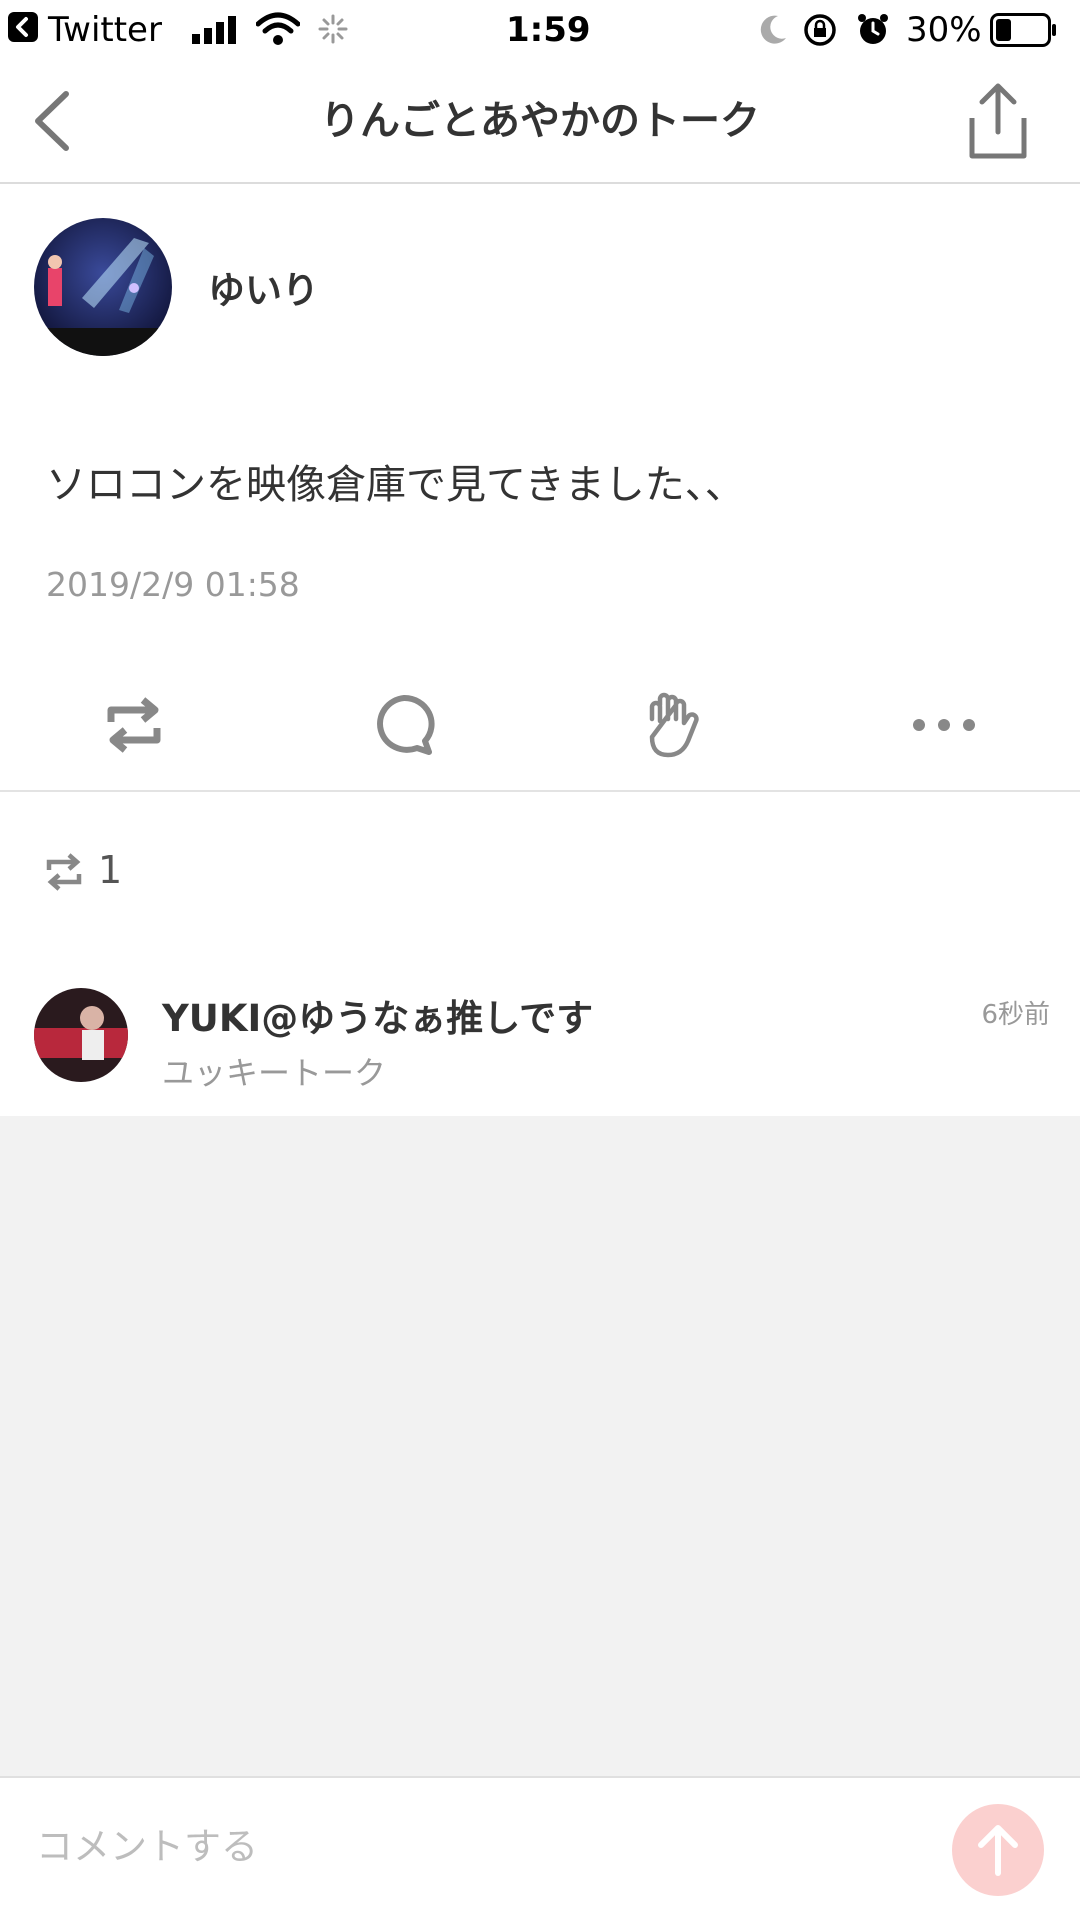  I want to click on author-name: ゆいり, so click(263, 287).